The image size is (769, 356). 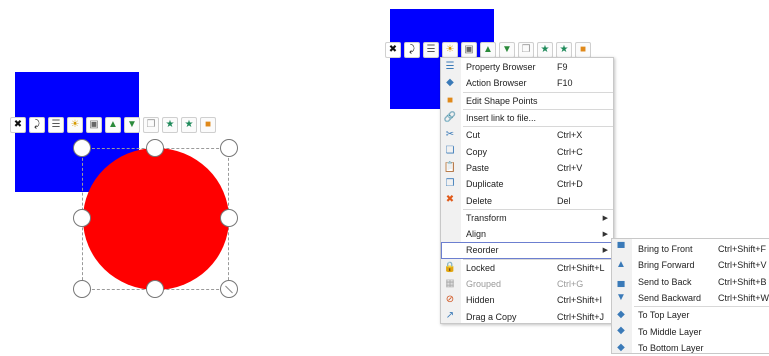 What do you see at coordinates (450, 66) in the screenshot?
I see `property-browser-icon: ☰` at bounding box center [450, 66].